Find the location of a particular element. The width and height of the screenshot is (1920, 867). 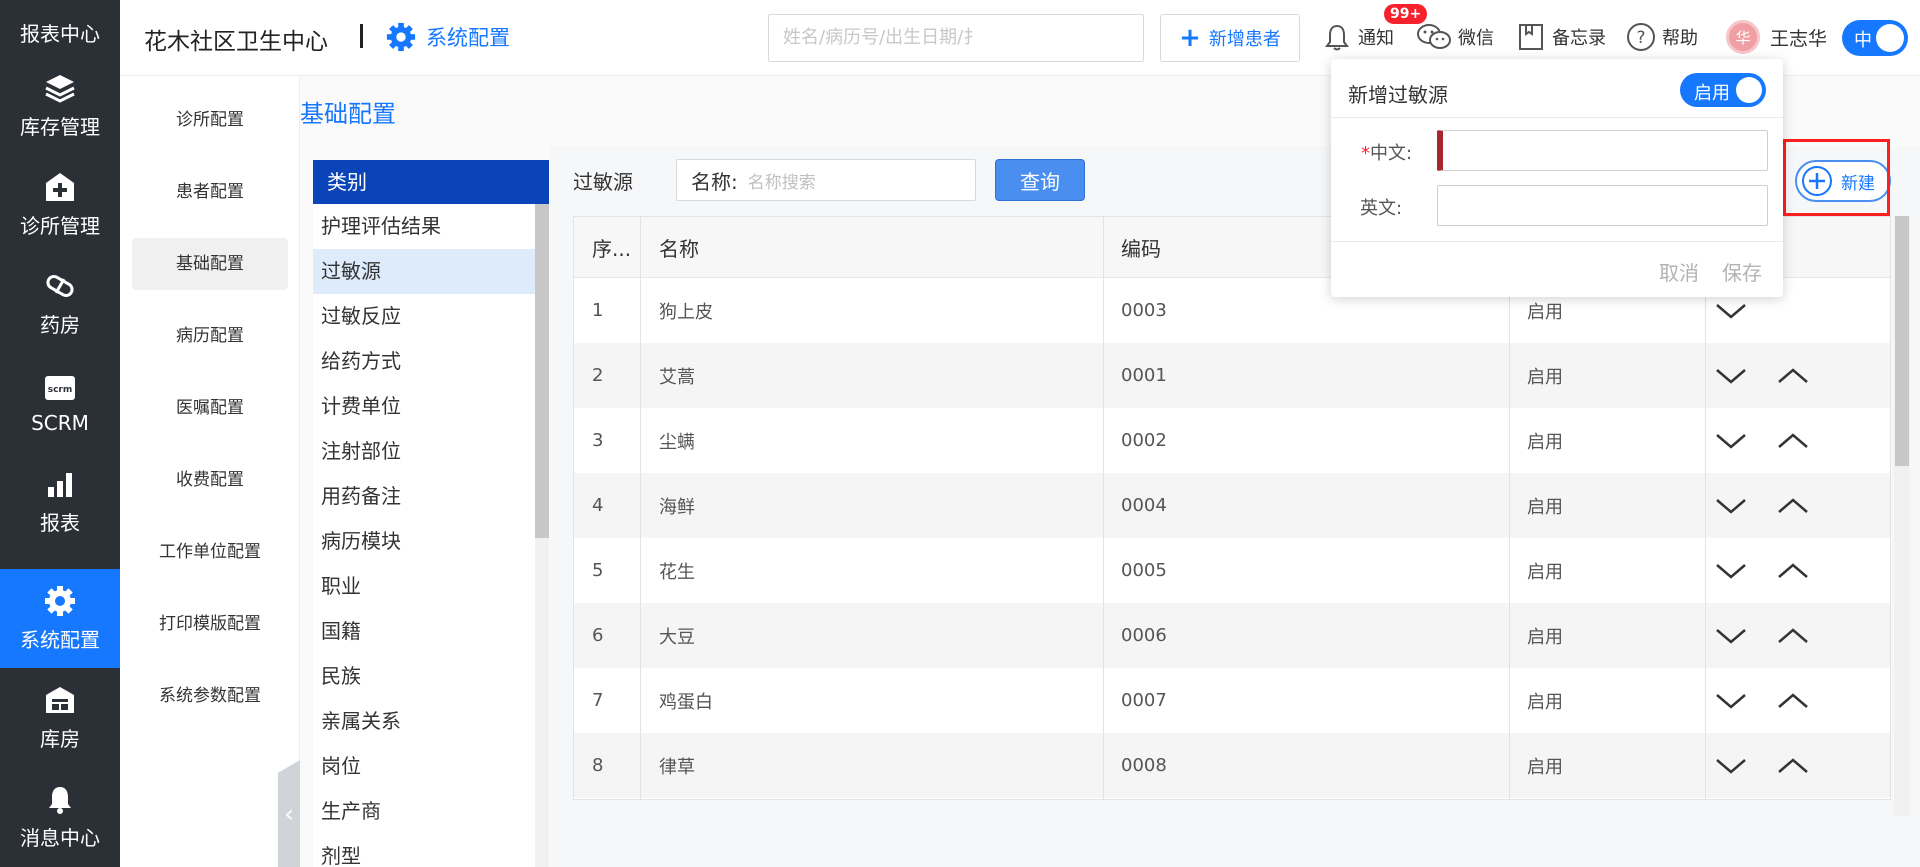

help-button: ? 帮助 is located at coordinates (1662, 37).